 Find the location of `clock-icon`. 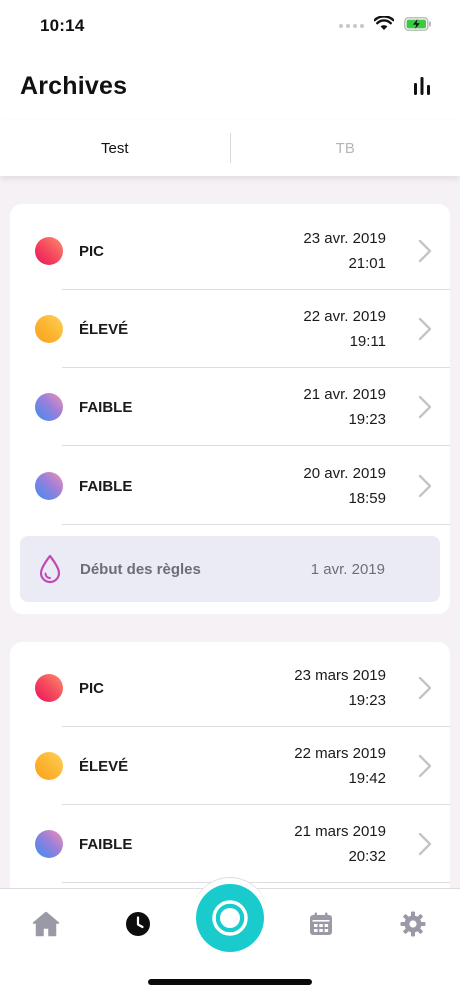

clock-icon is located at coordinates (138, 924).